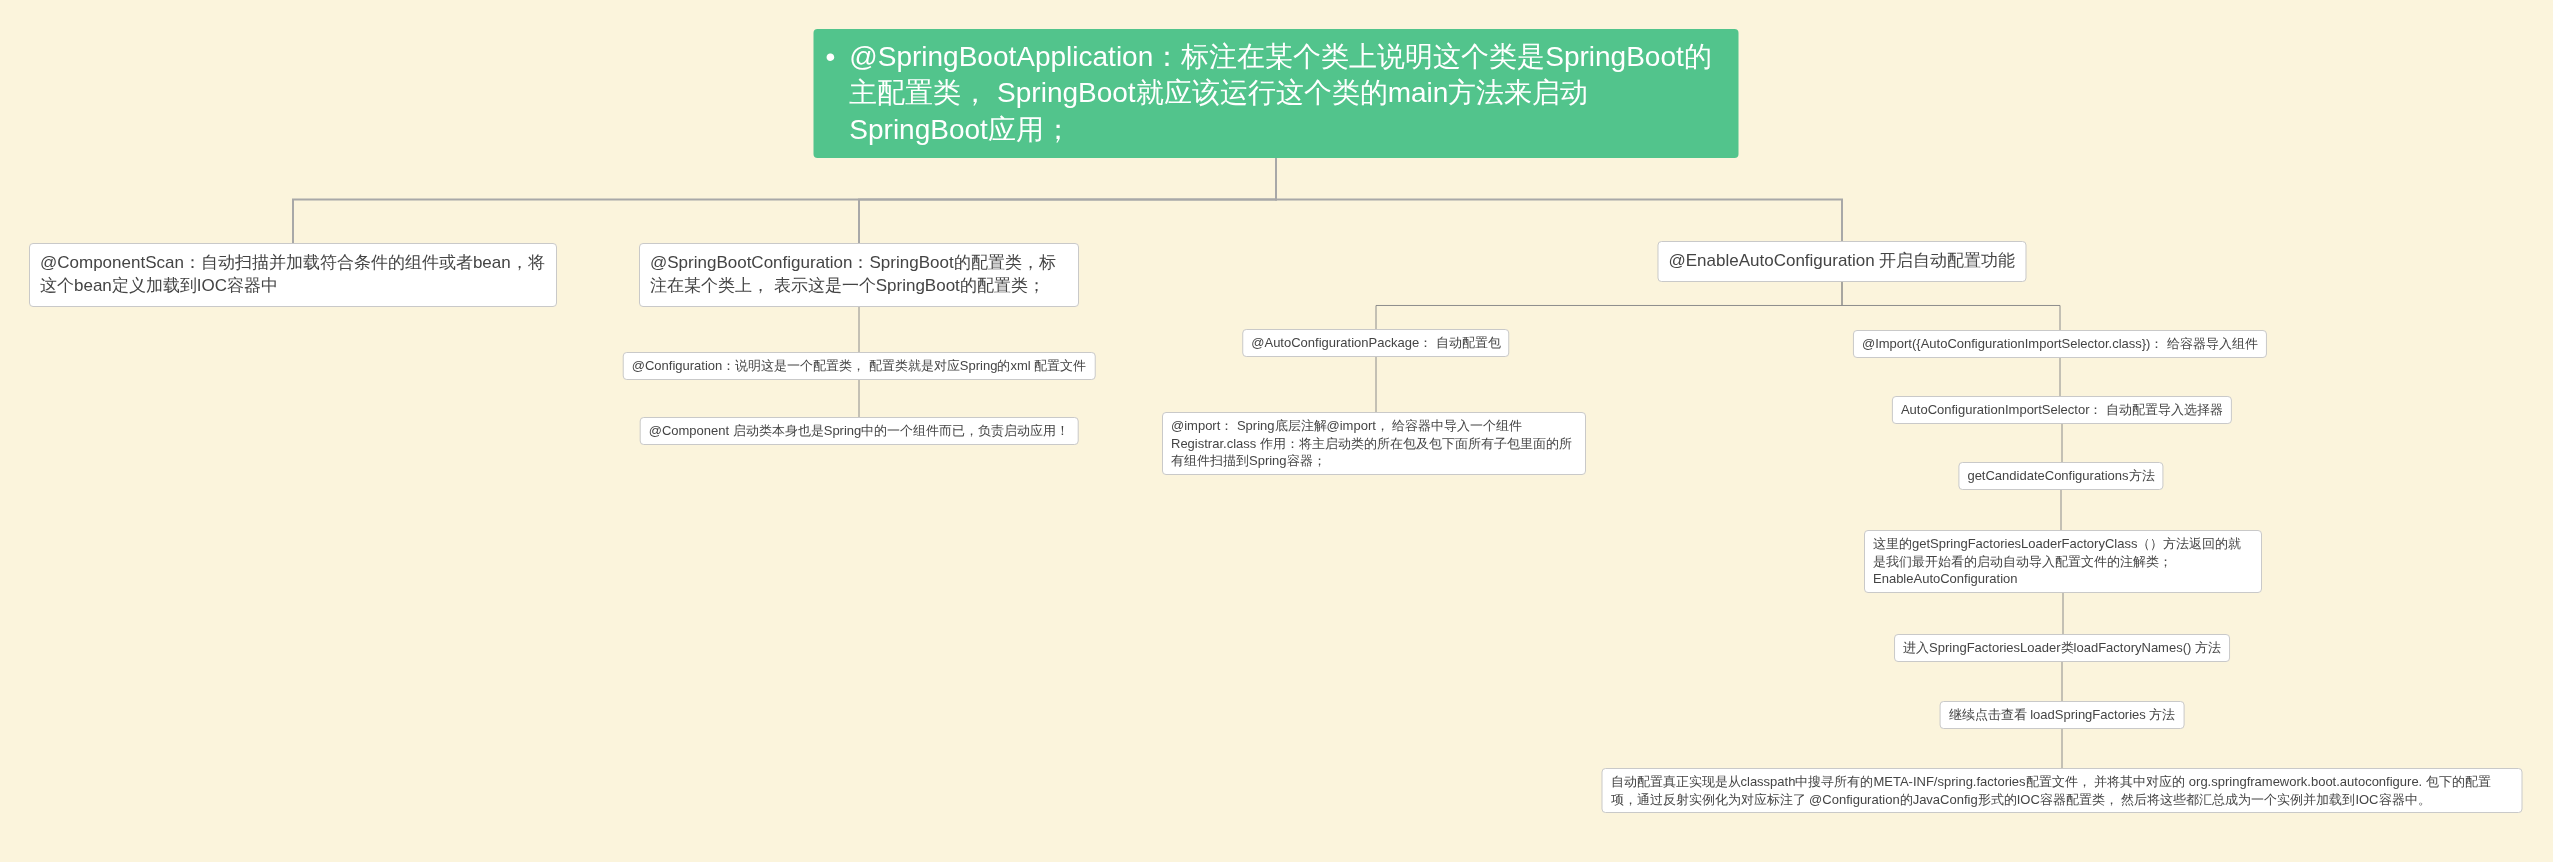 Image resolution: width=2553 pixels, height=862 pixels. Describe the element at coordinates (1842, 261) in the screenshot. I see `topic-node: @EnableAutoConfiguration 开启自动配置功能` at that location.